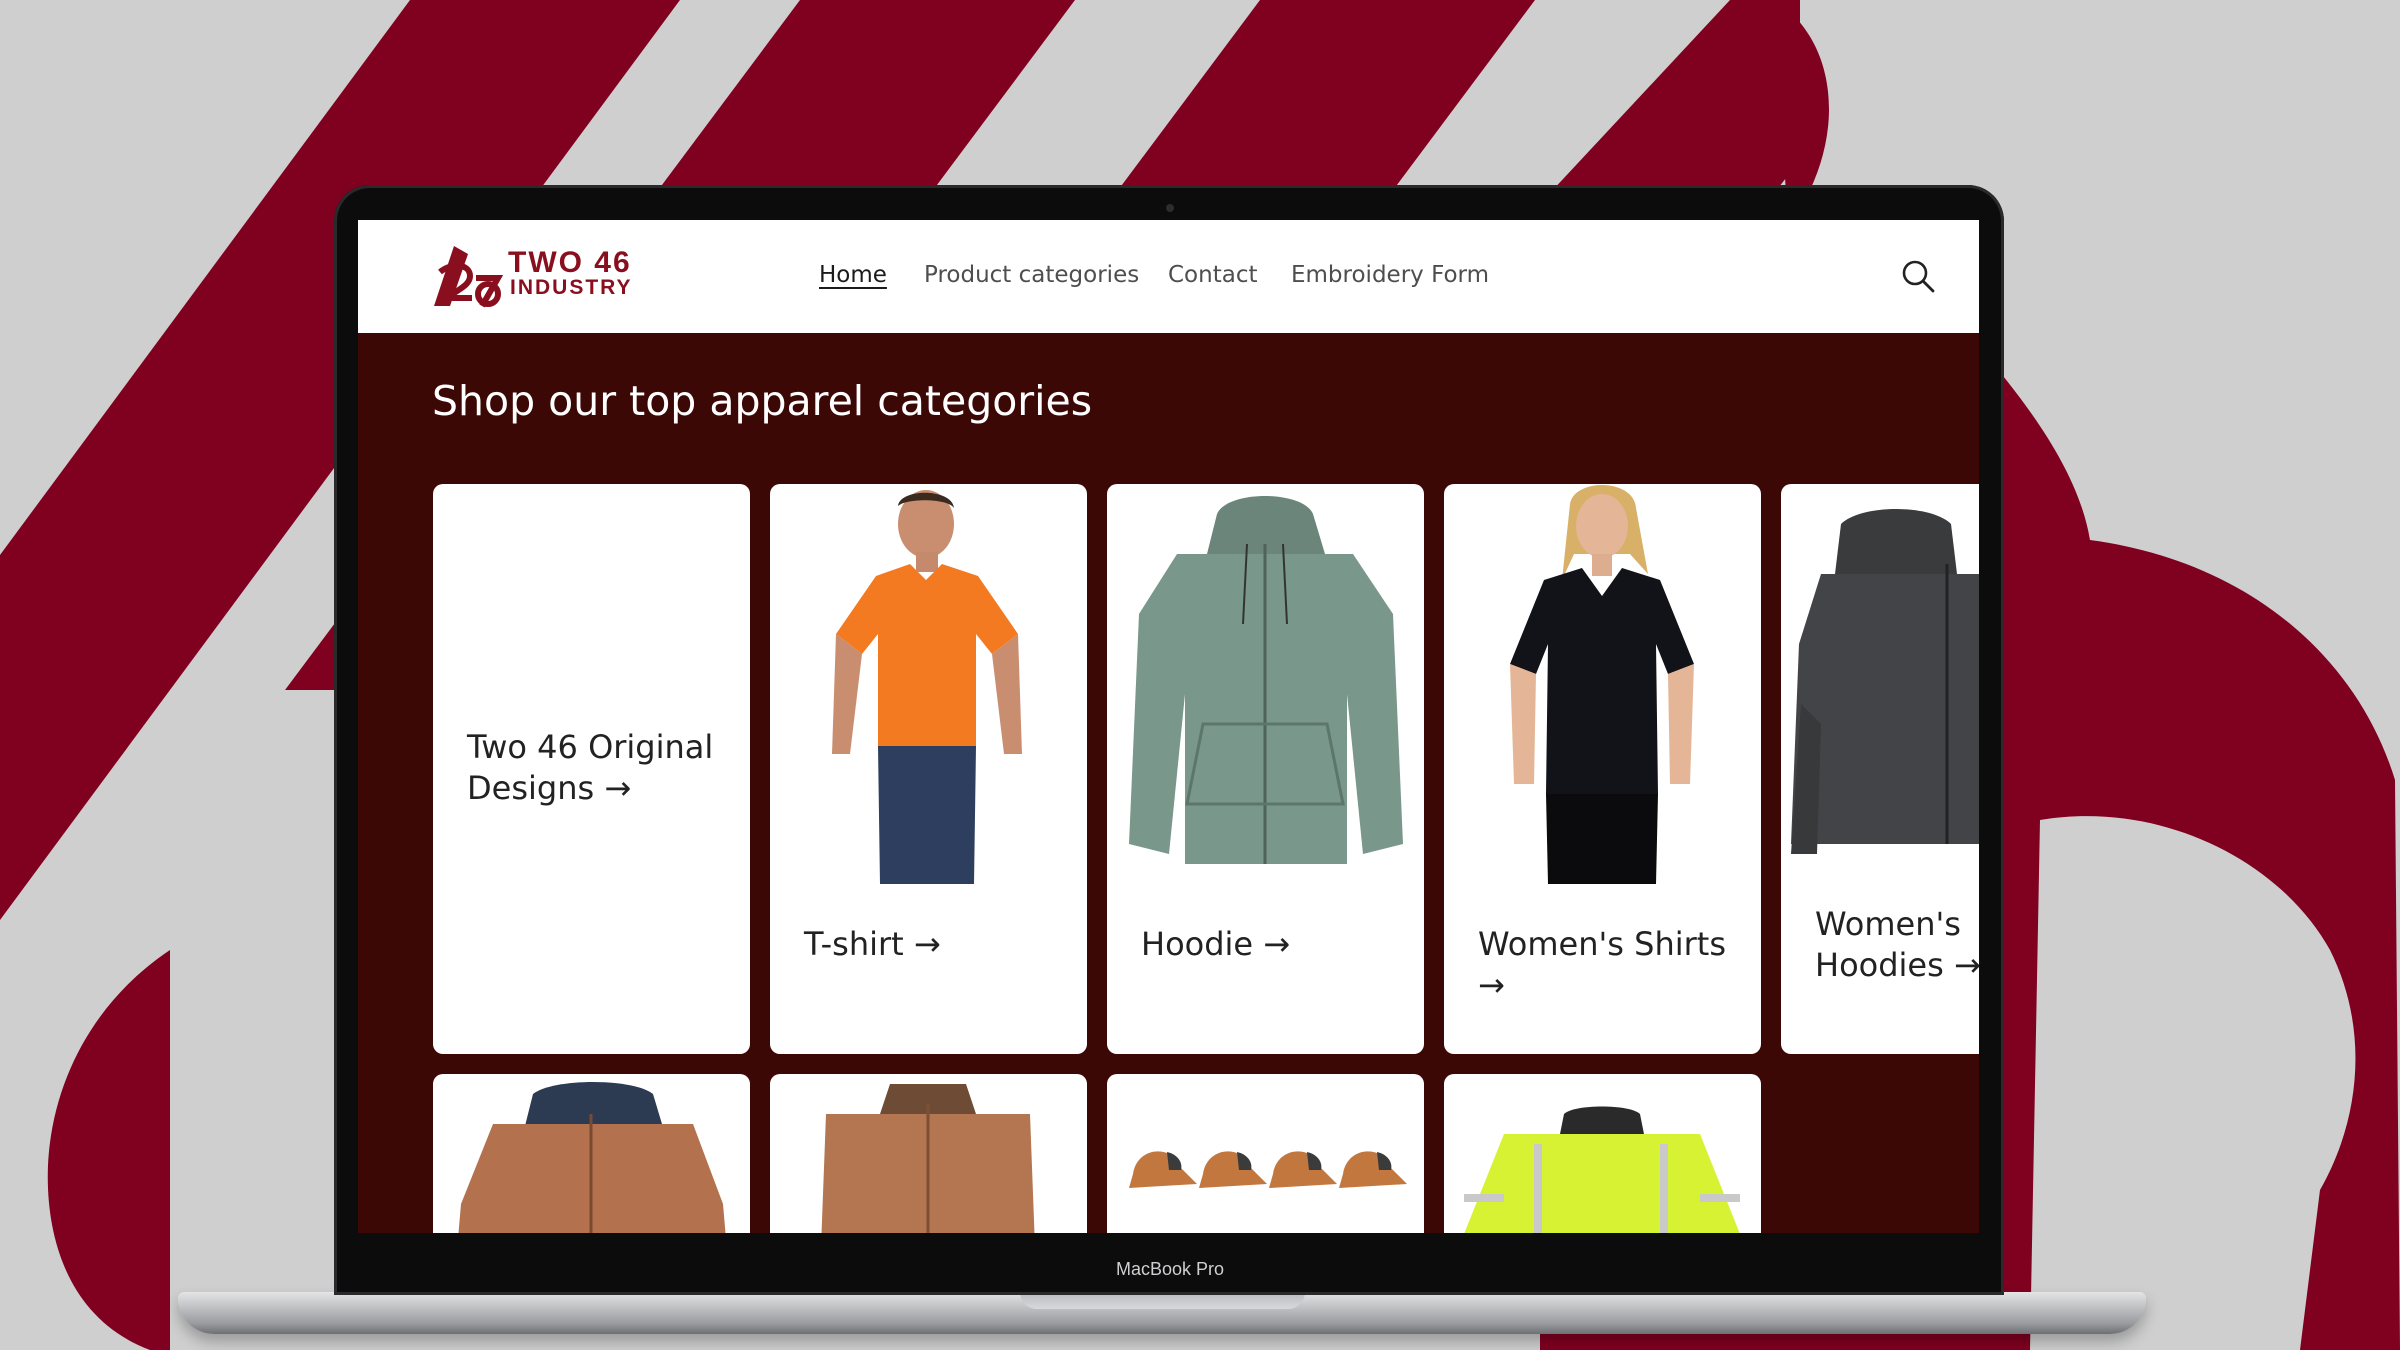  I want to click on category-label: Hoodie →, so click(1216, 944).